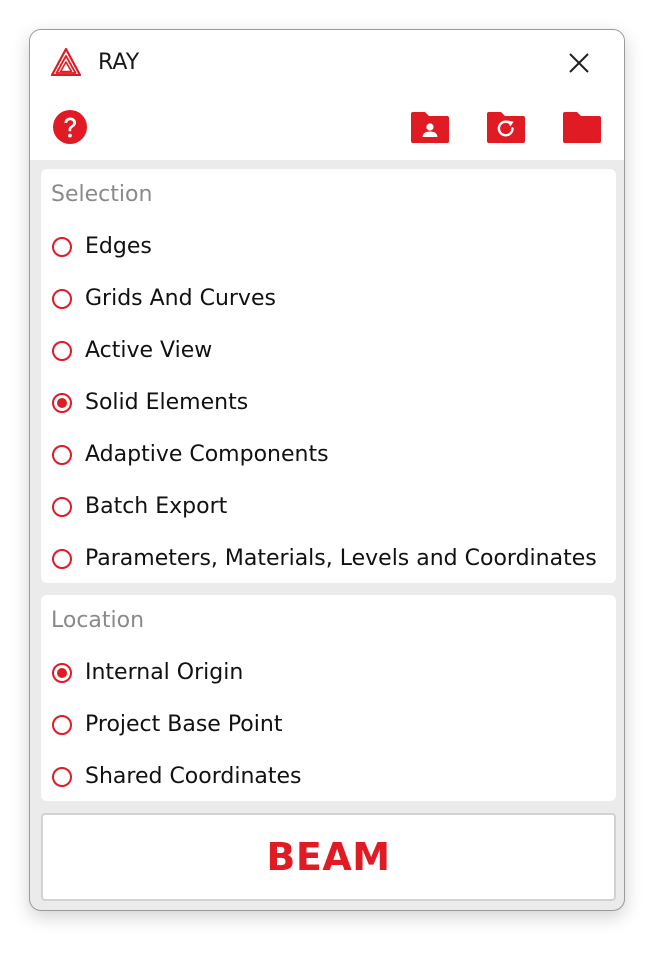 This screenshot has width=660, height=954. What do you see at coordinates (193, 776) in the screenshot?
I see `radio-label: Shared Coordinates` at bounding box center [193, 776].